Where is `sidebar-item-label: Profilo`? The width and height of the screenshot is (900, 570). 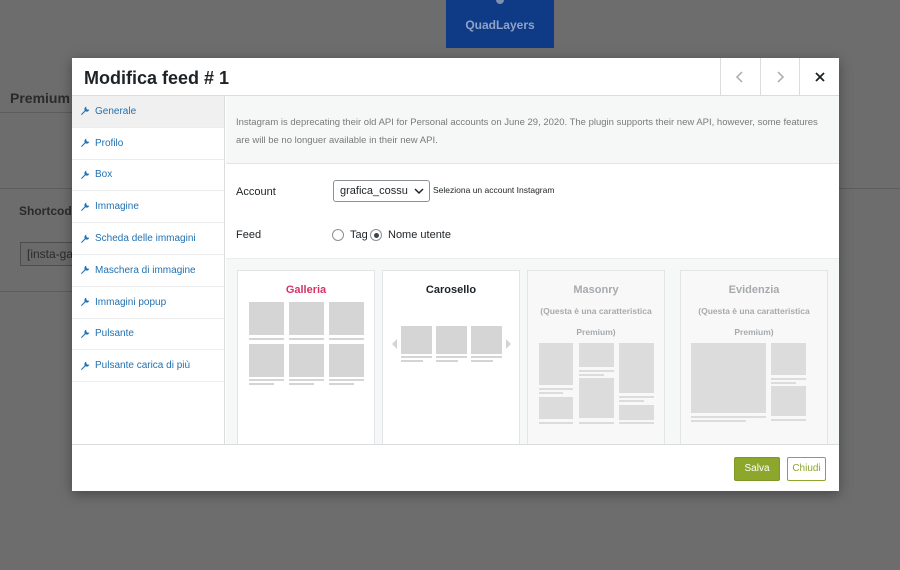
sidebar-item-label: Profilo is located at coordinates (109, 143).